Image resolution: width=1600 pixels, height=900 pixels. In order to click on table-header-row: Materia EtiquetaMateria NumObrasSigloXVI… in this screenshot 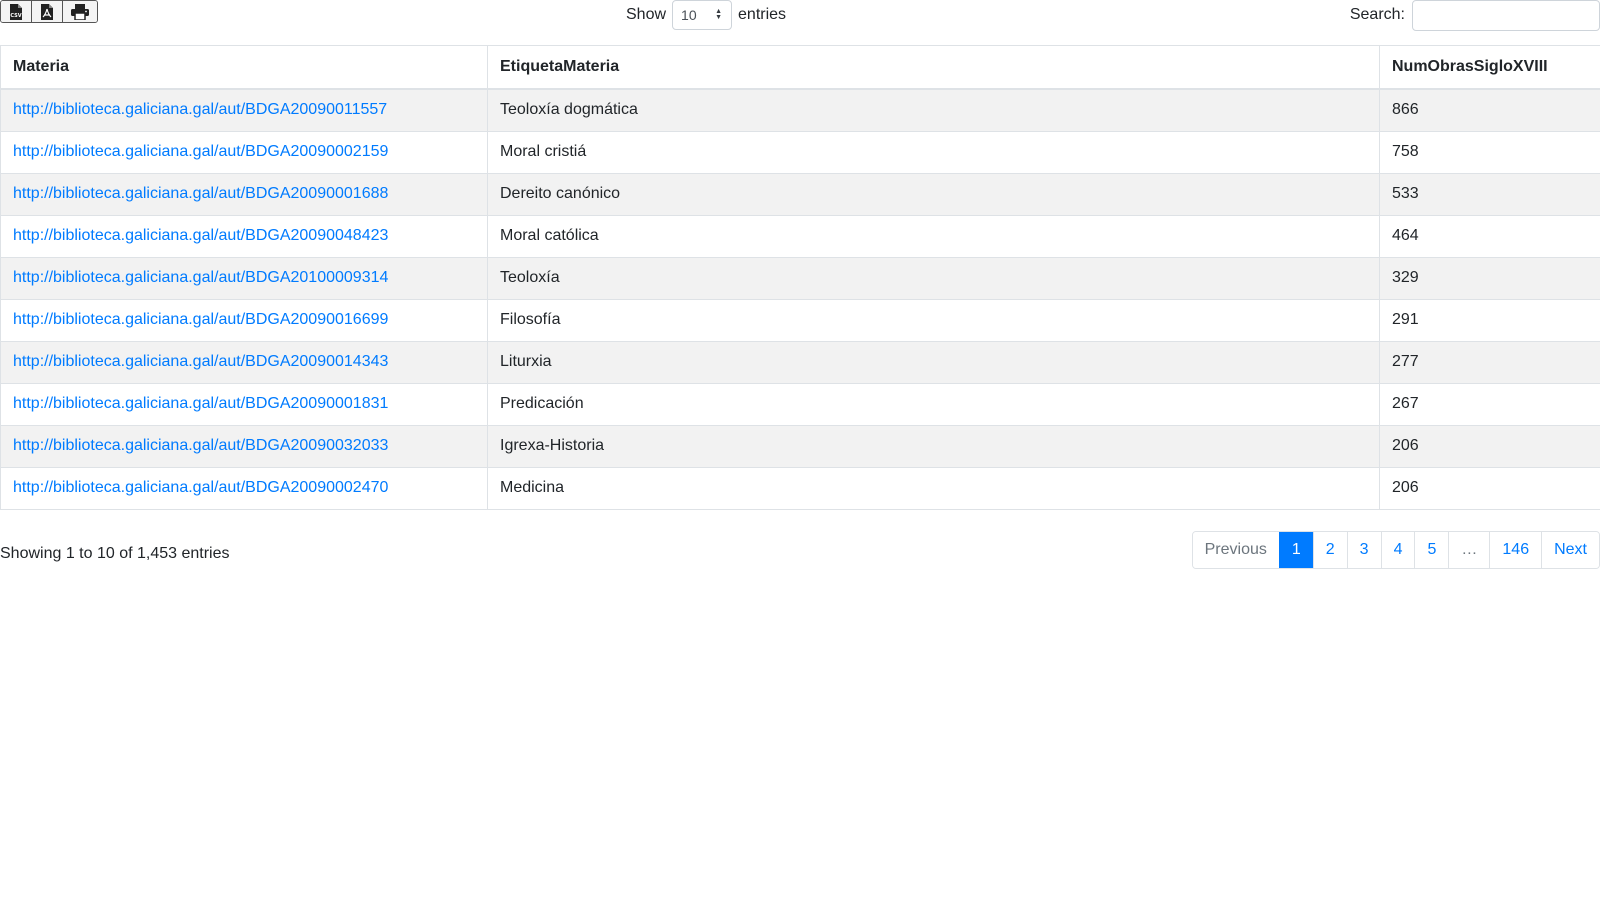, I will do `click(800, 67)`.